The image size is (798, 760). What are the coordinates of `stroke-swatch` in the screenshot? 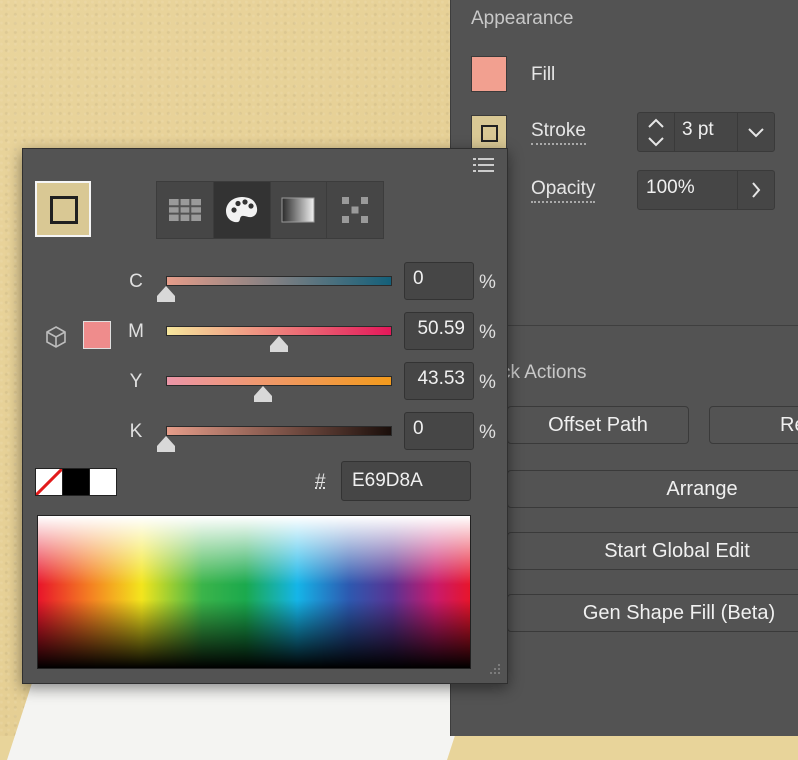 It's located at (489, 133).